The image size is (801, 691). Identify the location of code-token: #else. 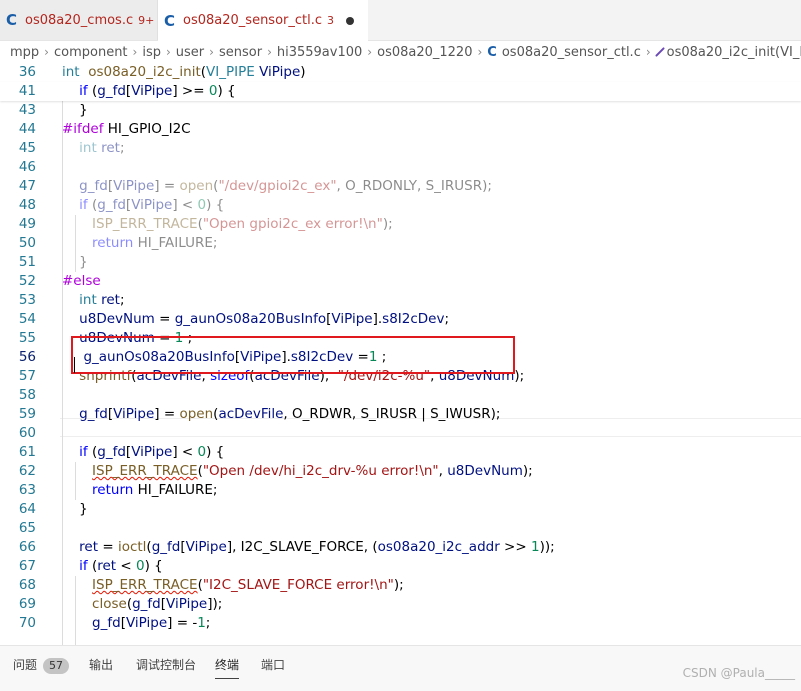
(81, 281).